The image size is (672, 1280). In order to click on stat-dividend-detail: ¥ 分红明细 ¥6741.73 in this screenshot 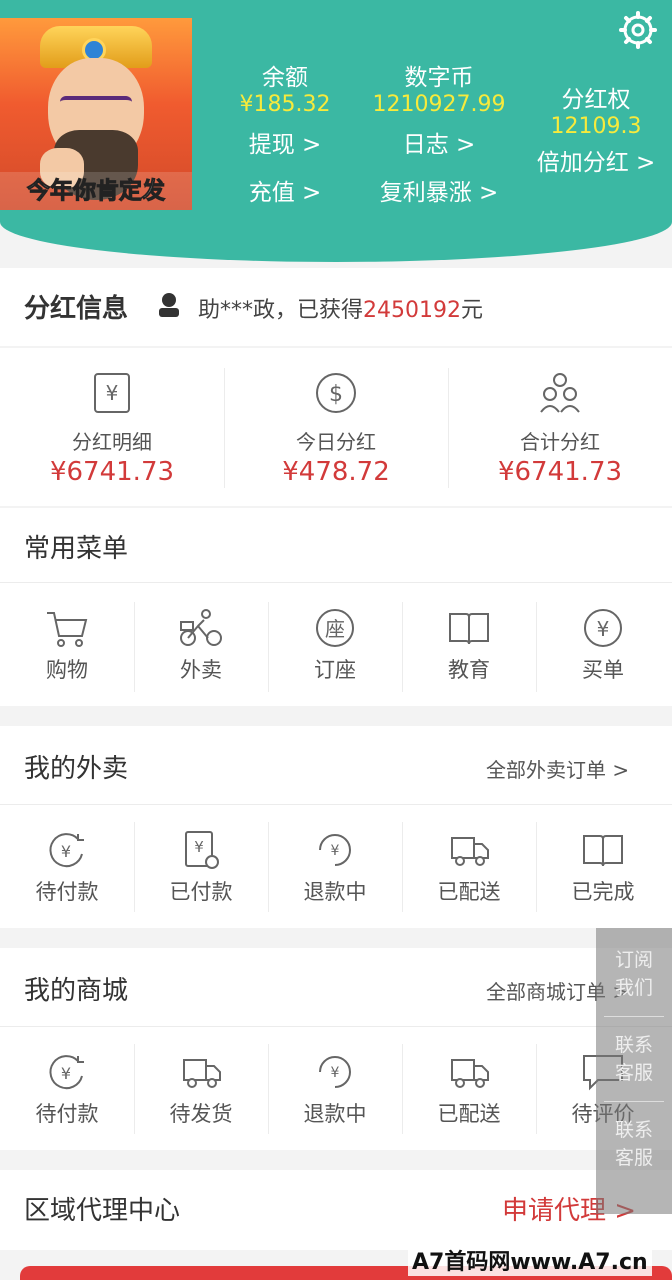, I will do `click(112, 428)`.